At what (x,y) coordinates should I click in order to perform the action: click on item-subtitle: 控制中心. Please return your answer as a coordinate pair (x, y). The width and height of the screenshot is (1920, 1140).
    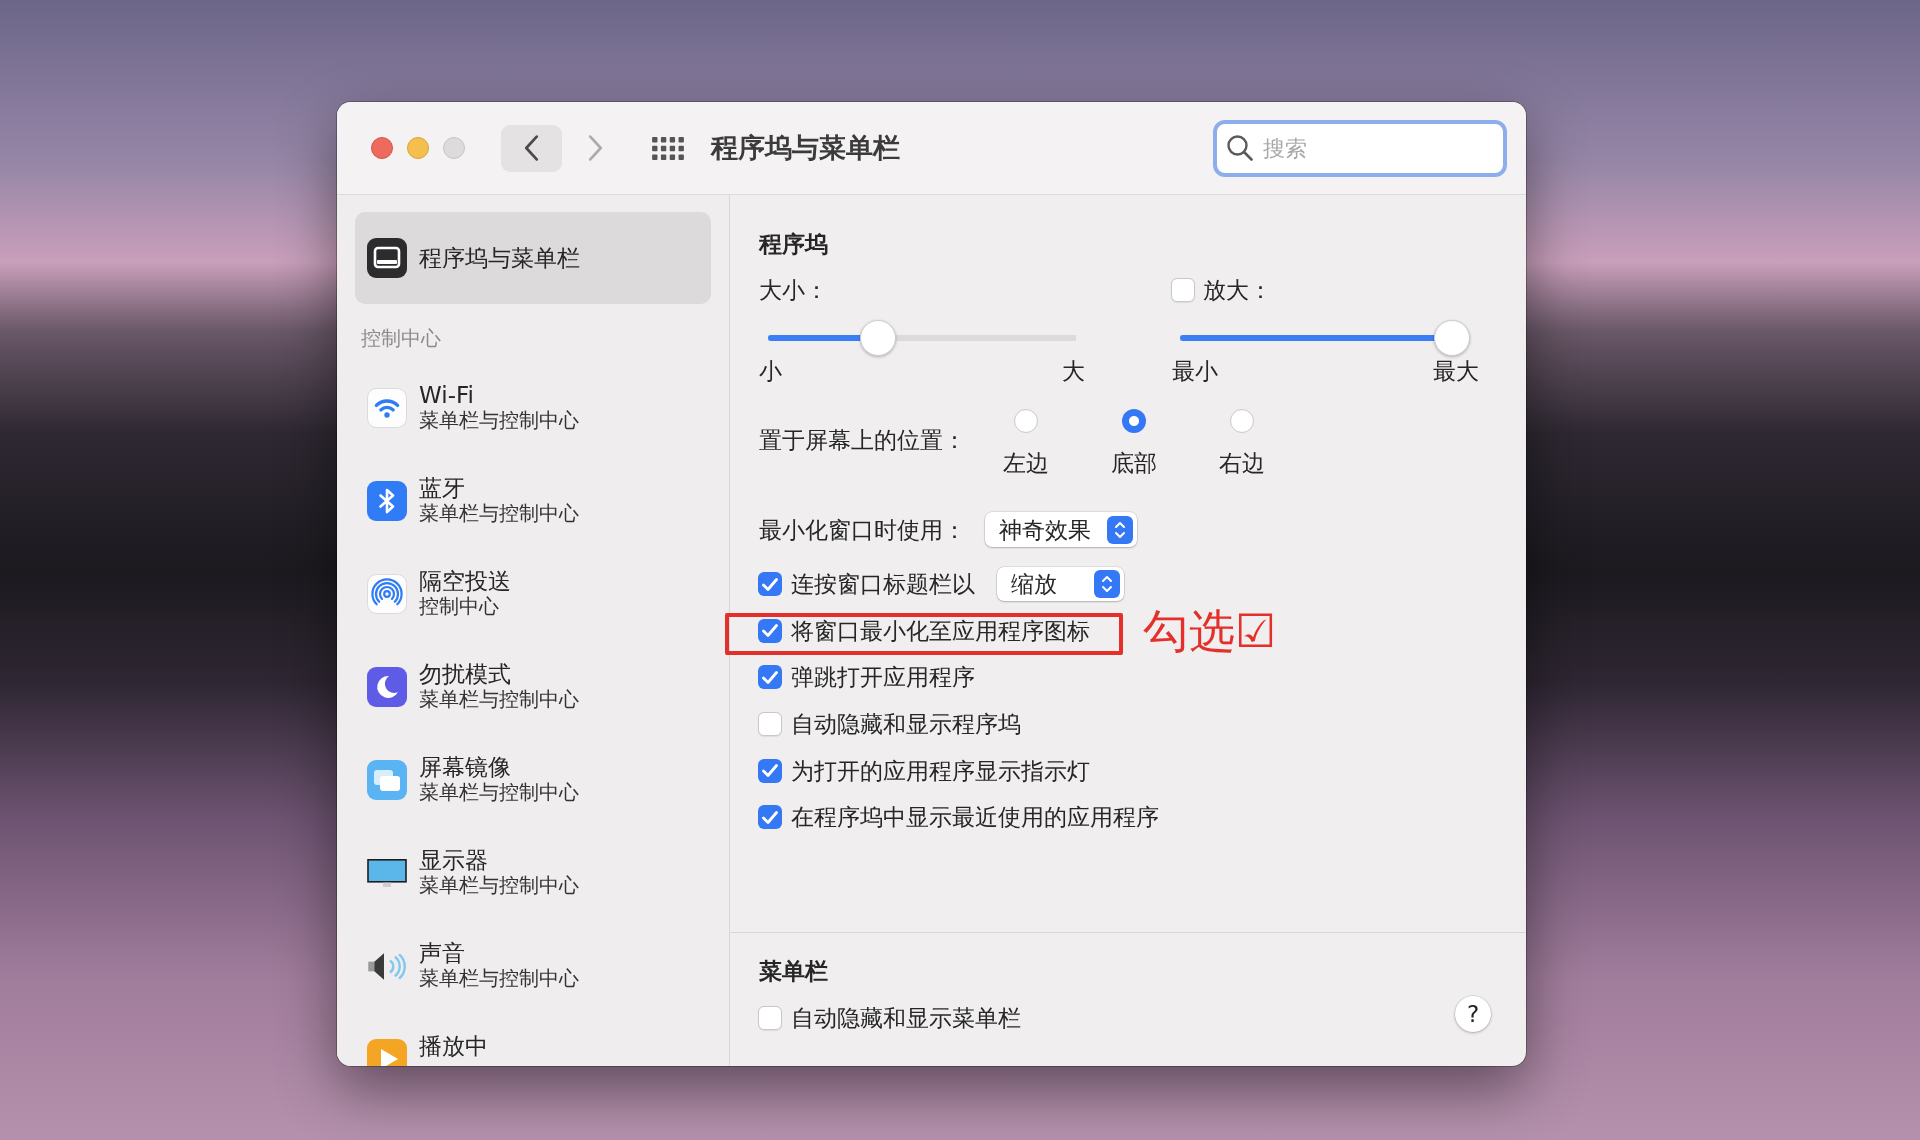
    Looking at the image, I should click on (459, 607).